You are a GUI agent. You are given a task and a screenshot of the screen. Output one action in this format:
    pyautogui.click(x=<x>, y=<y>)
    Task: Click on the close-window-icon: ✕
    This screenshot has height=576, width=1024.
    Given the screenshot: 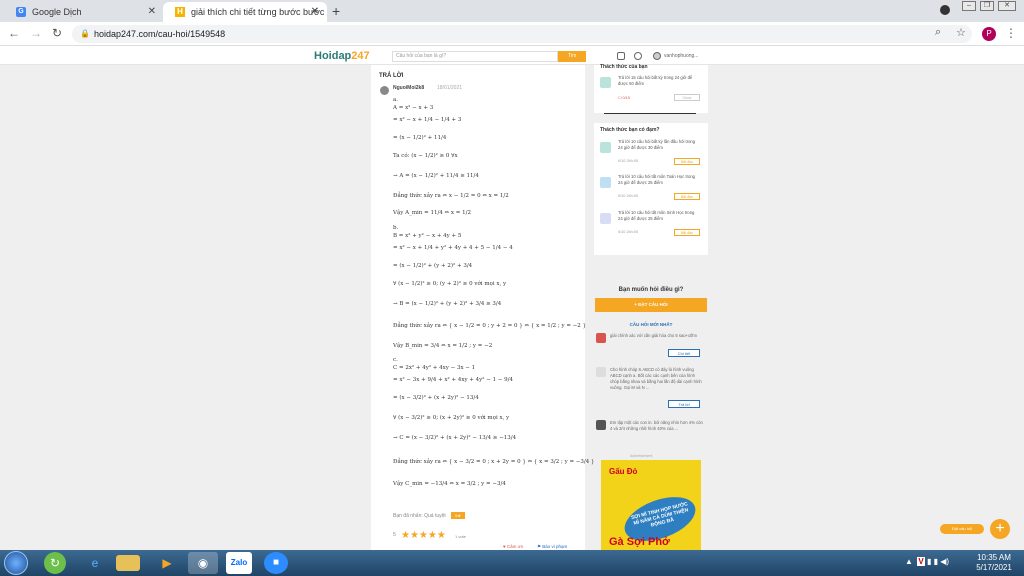 What is the action you would take?
    pyautogui.click(x=1007, y=6)
    